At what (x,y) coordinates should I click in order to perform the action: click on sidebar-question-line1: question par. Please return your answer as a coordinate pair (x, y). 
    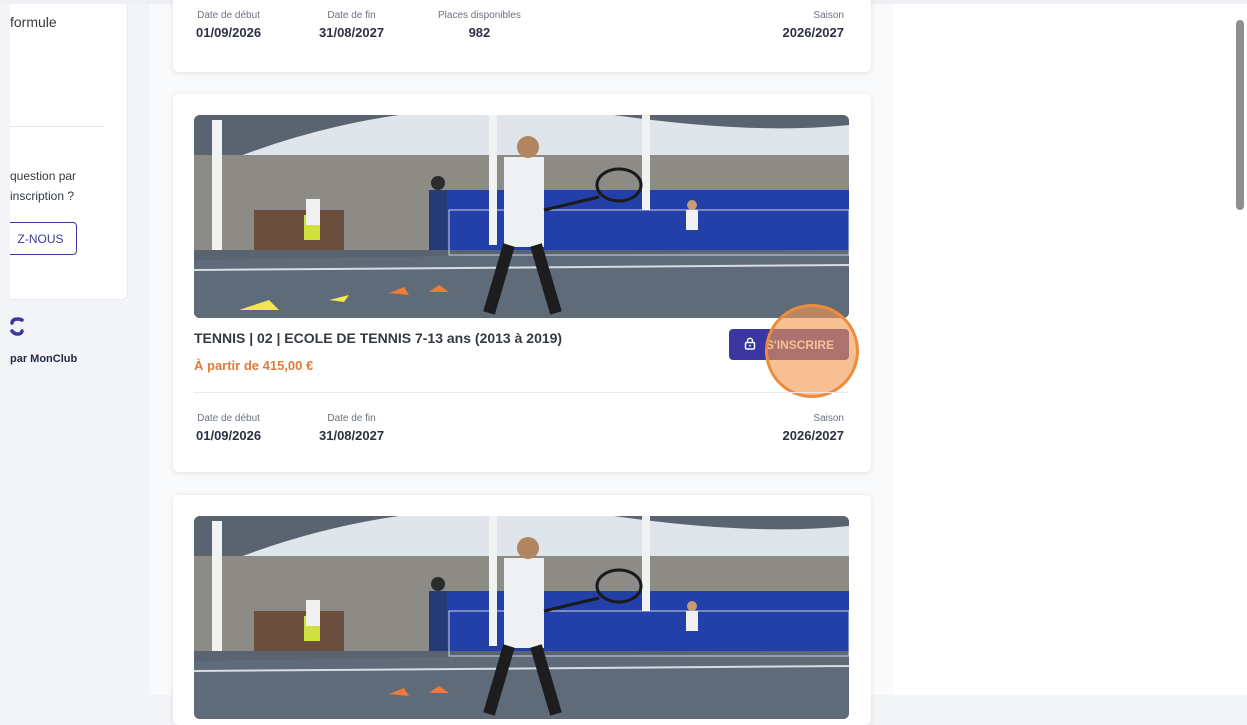
    Looking at the image, I should click on (43, 176).